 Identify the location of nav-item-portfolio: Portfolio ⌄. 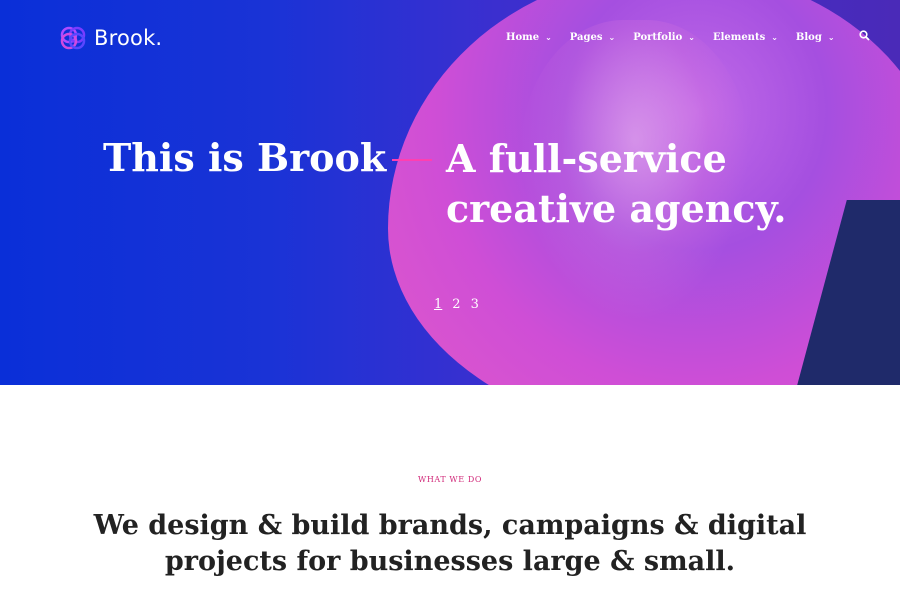
(664, 37).